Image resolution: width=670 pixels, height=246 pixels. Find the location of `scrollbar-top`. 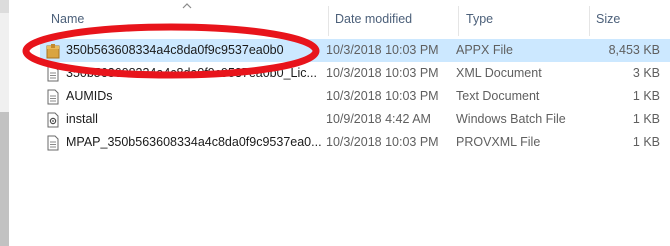

scrollbar-top is located at coordinates (4, 6).